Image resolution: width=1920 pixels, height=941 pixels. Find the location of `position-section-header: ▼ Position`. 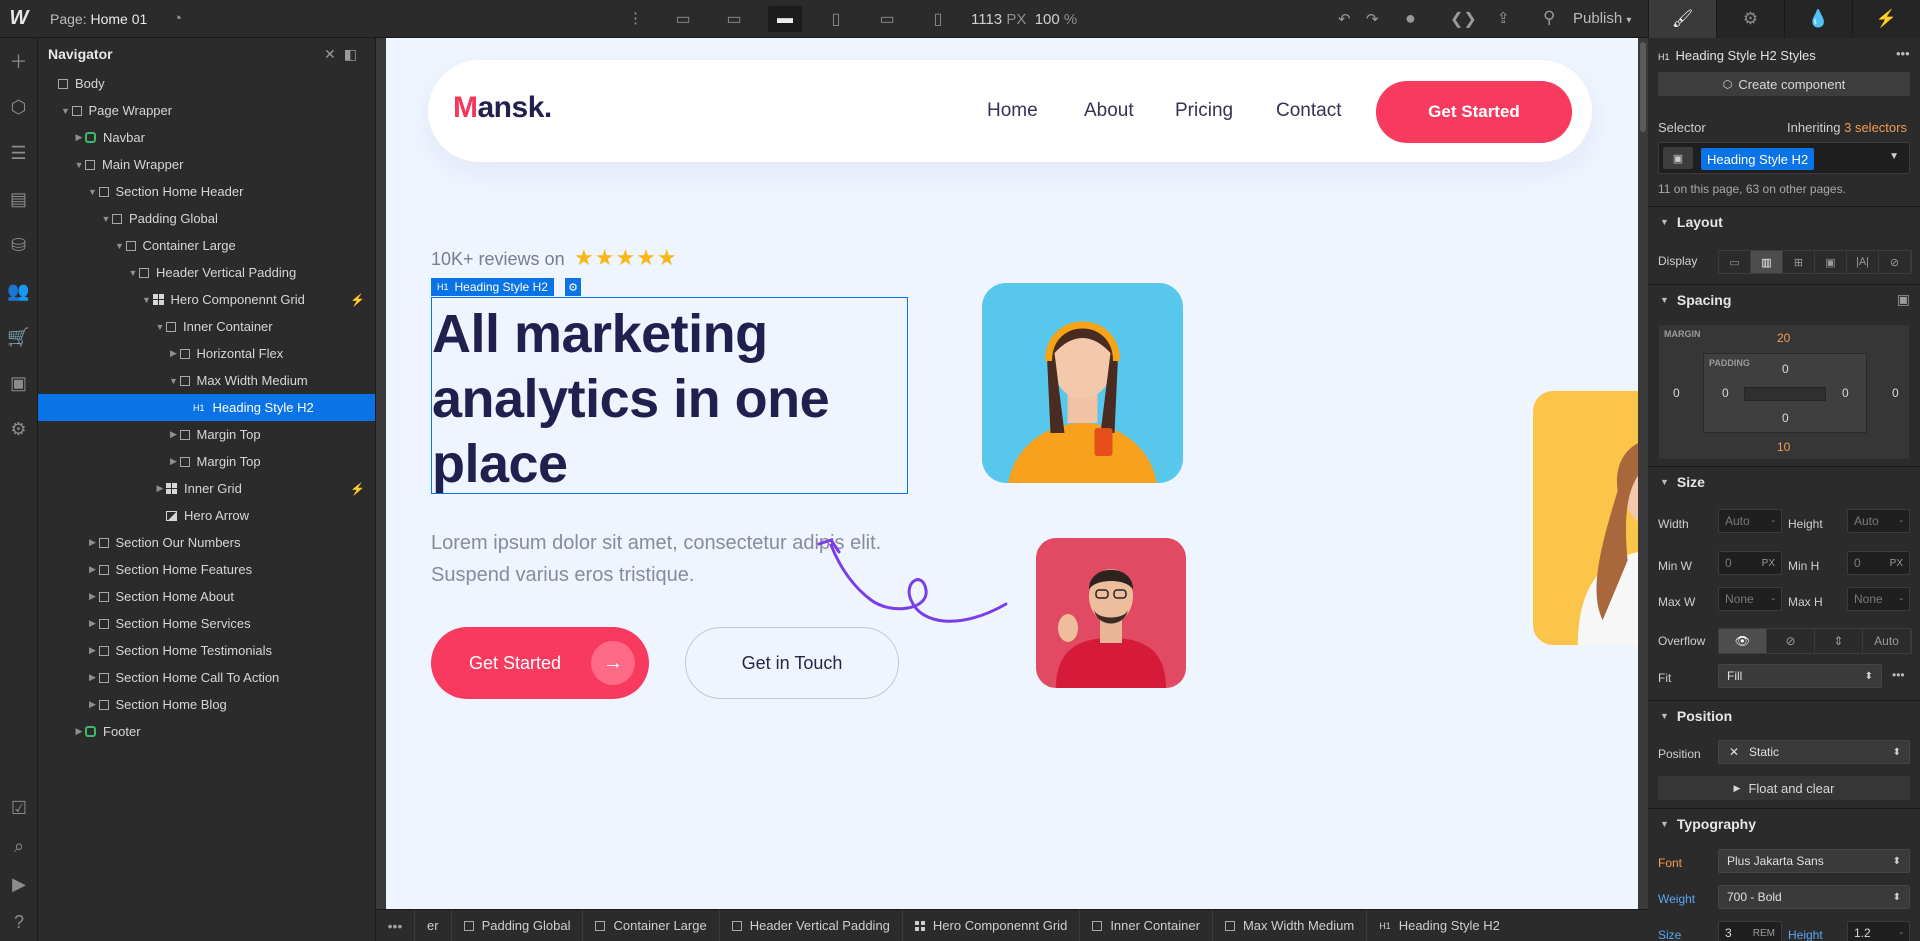

position-section-header: ▼ Position is located at coordinates (1784, 715).